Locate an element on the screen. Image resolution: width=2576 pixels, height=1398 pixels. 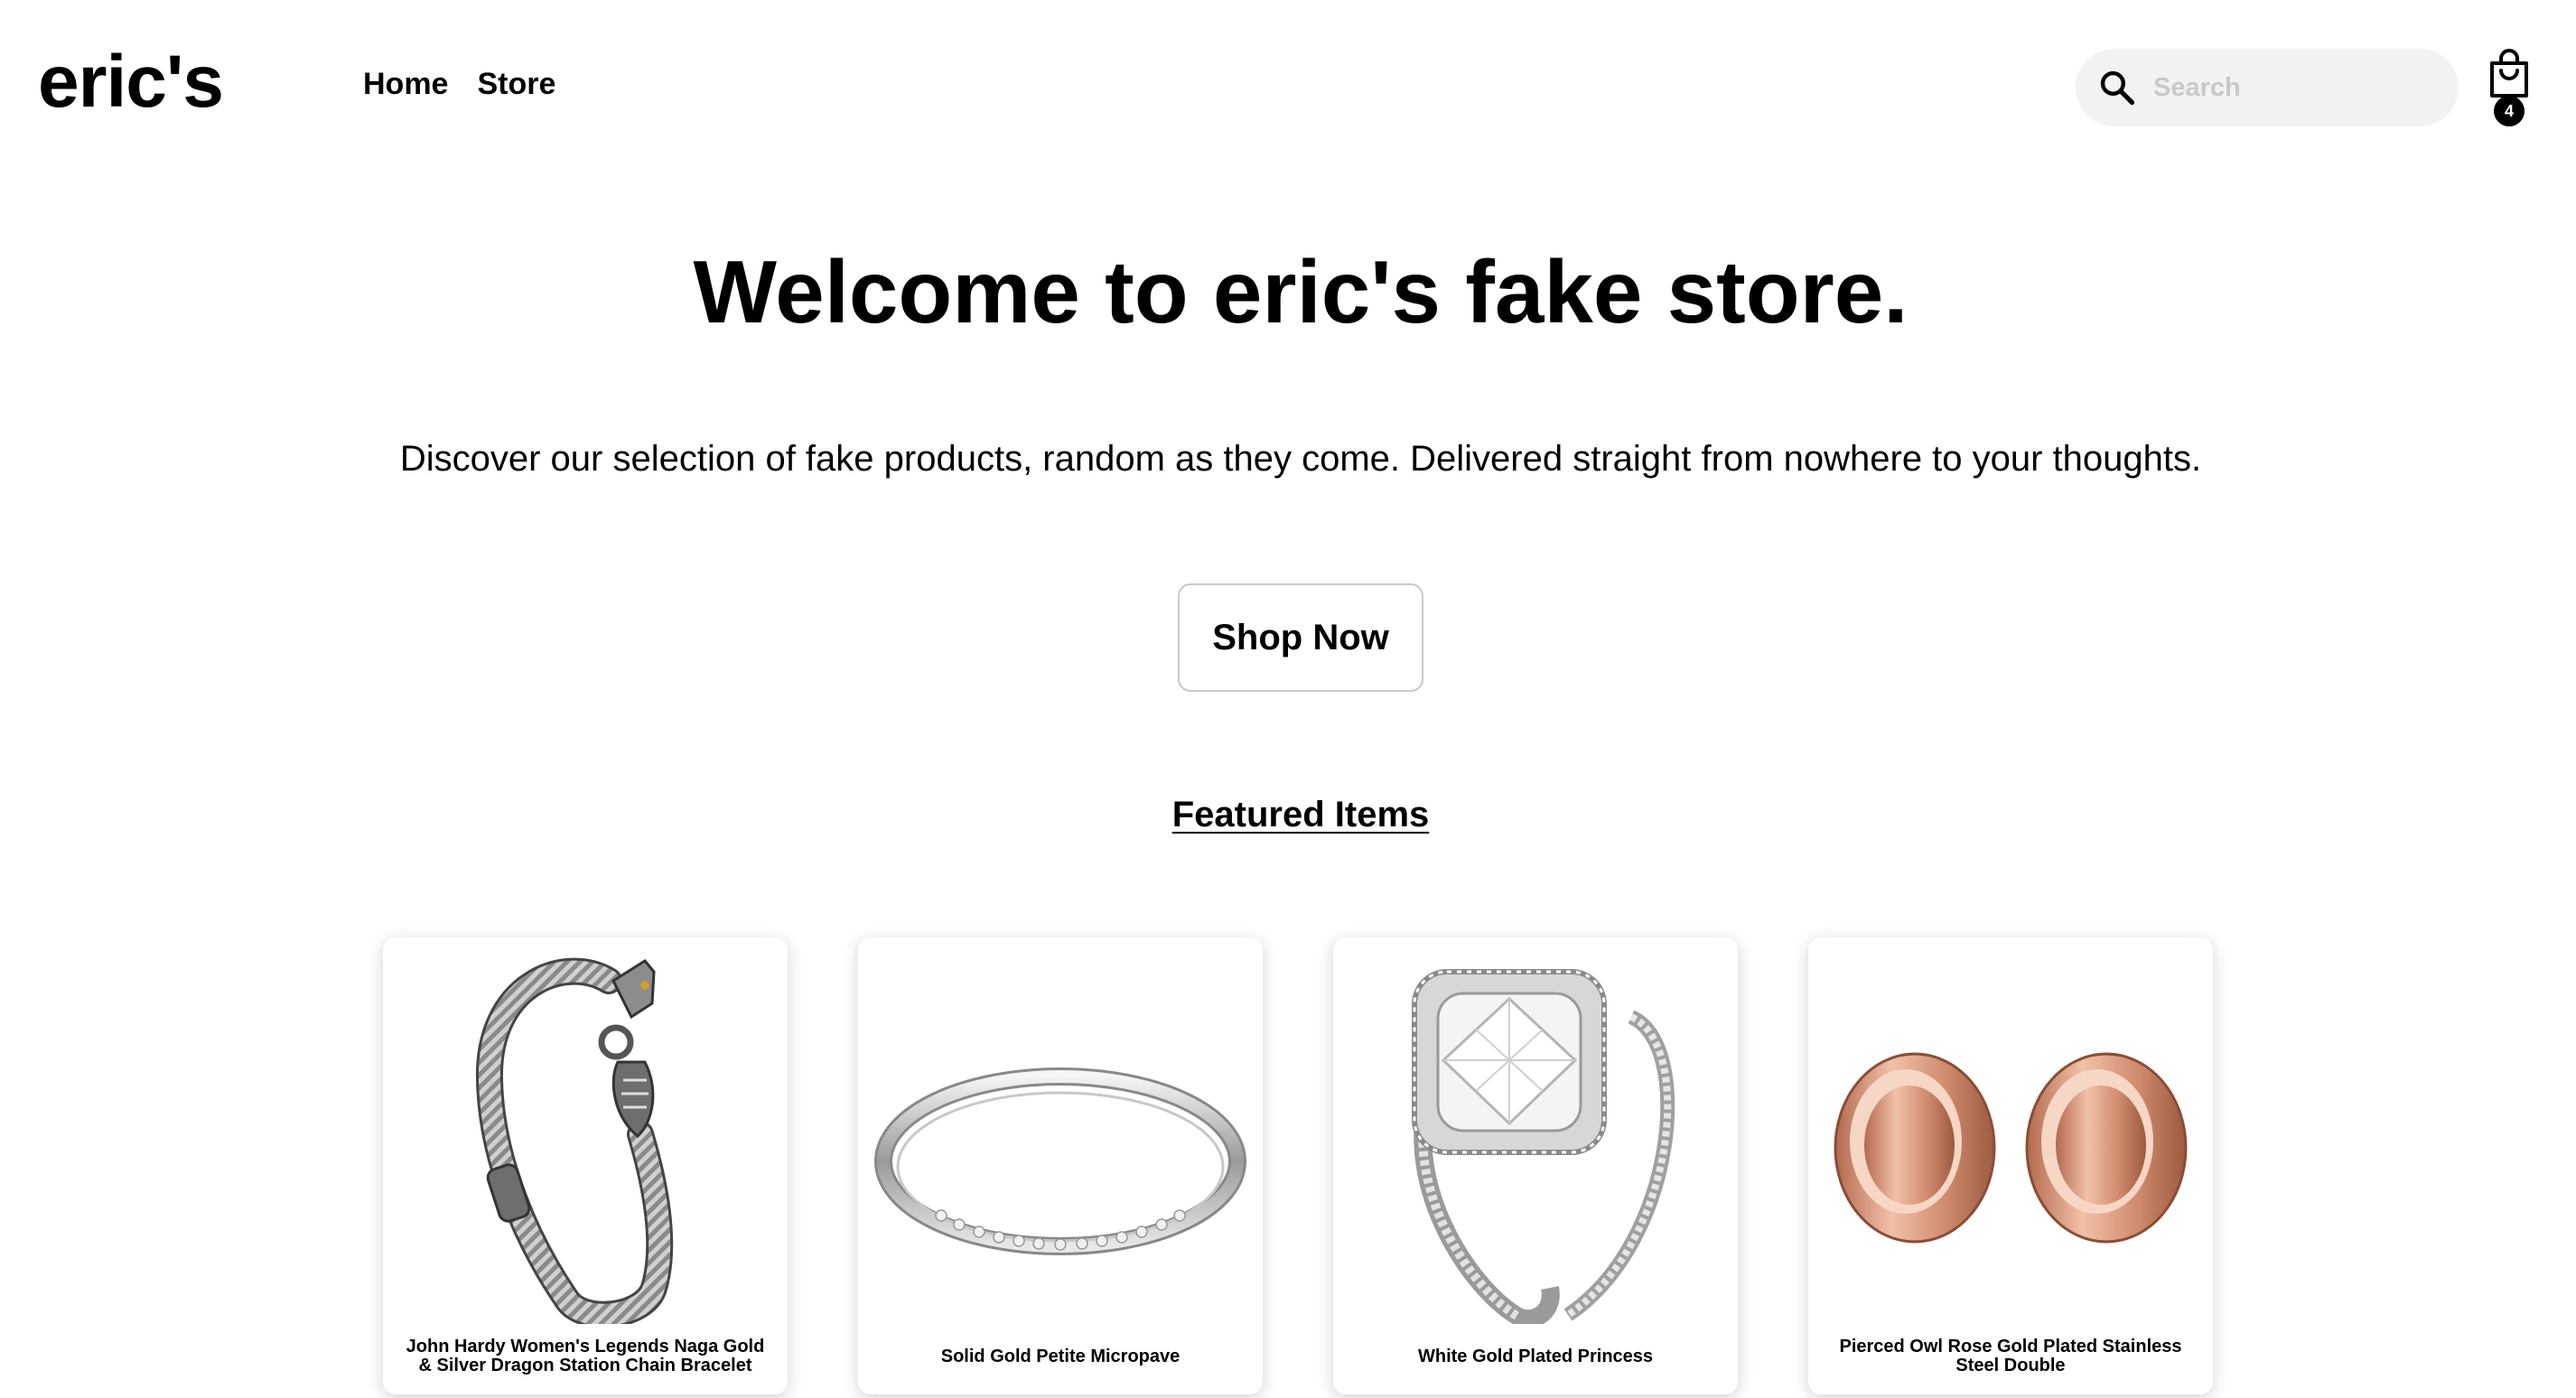
rose-gold-plugs-image is located at coordinates (2011, 1148).